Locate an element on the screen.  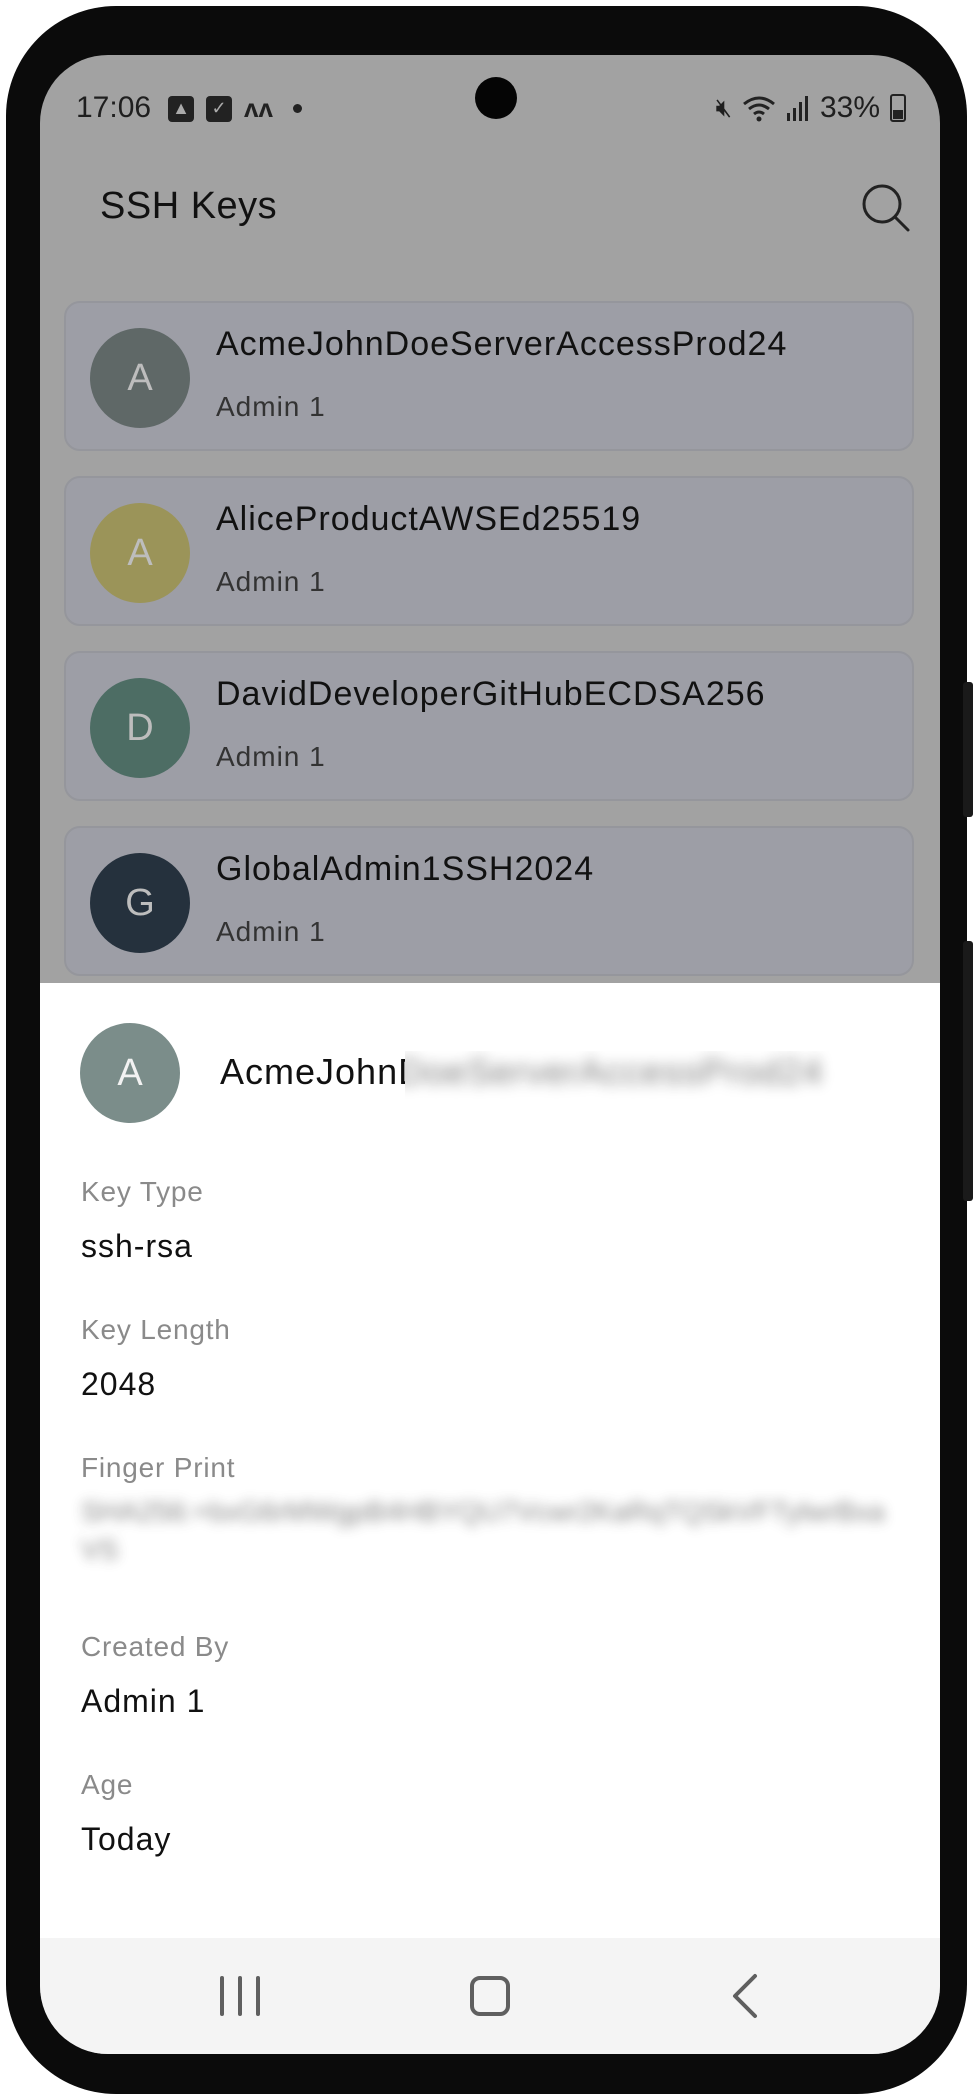
status-bar: 17:06 ▲ ✓ ʌʌ 🔇︎ 33% is located at coordinates (490, 92).